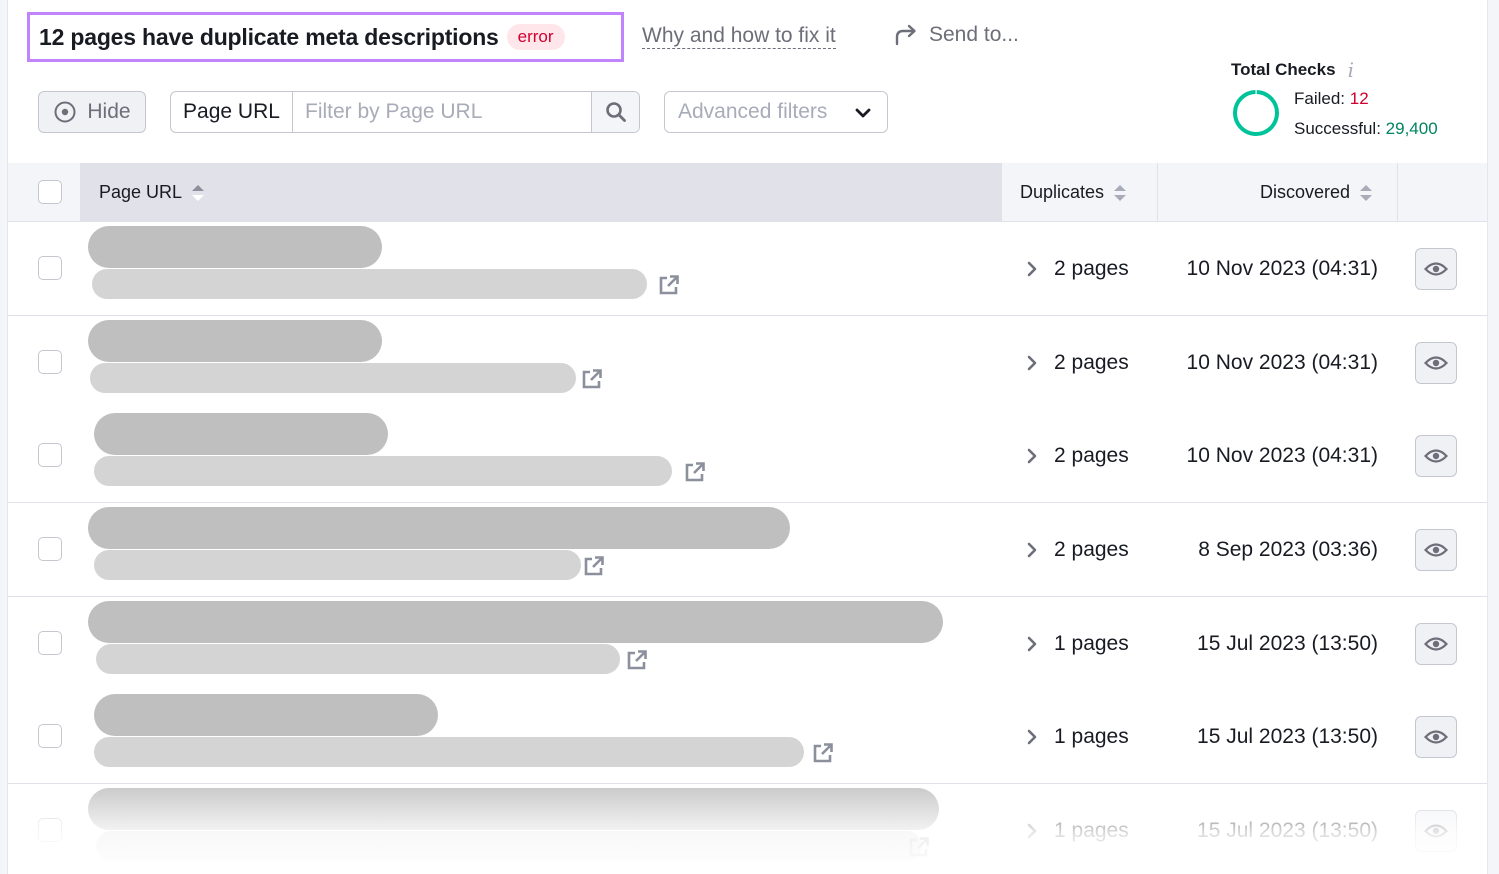  Describe the element at coordinates (747, 363) in the screenshot. I see `table-row: 2 pages 10 Nov 2023 (04:31)` at that location.